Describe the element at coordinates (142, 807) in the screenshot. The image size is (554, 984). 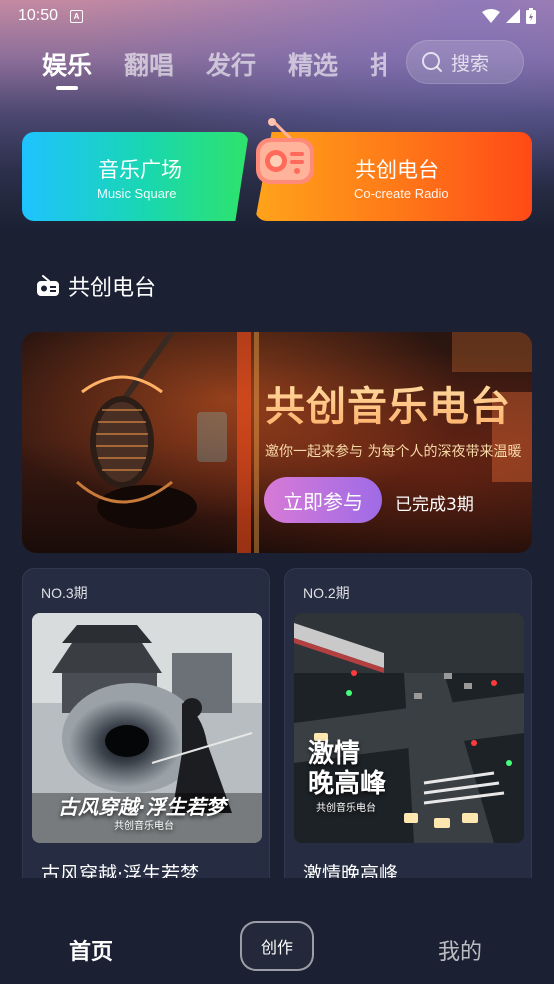
I see `cover-title: 古风穿越·浮生若梦` at that location.